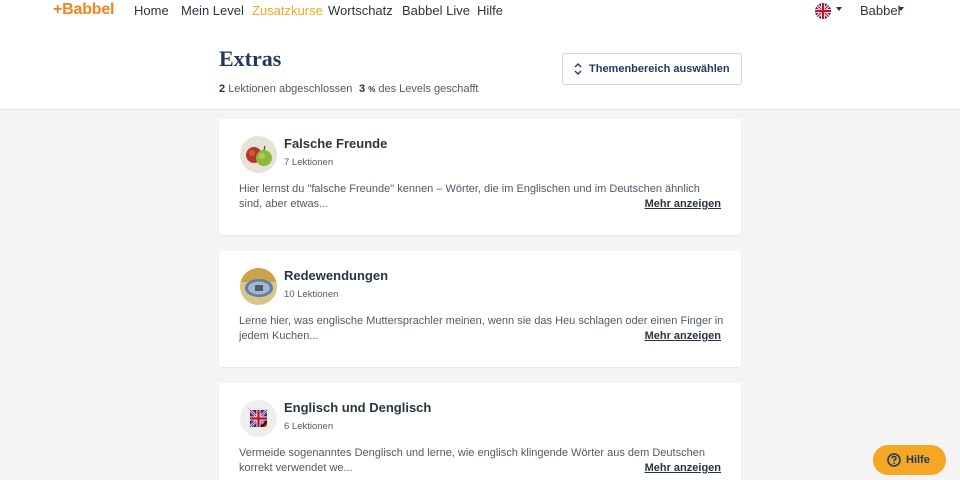  Describe the element at coordinates (222, 89) in the screenshot. I see `lessons-completed-count: 2` at that location.